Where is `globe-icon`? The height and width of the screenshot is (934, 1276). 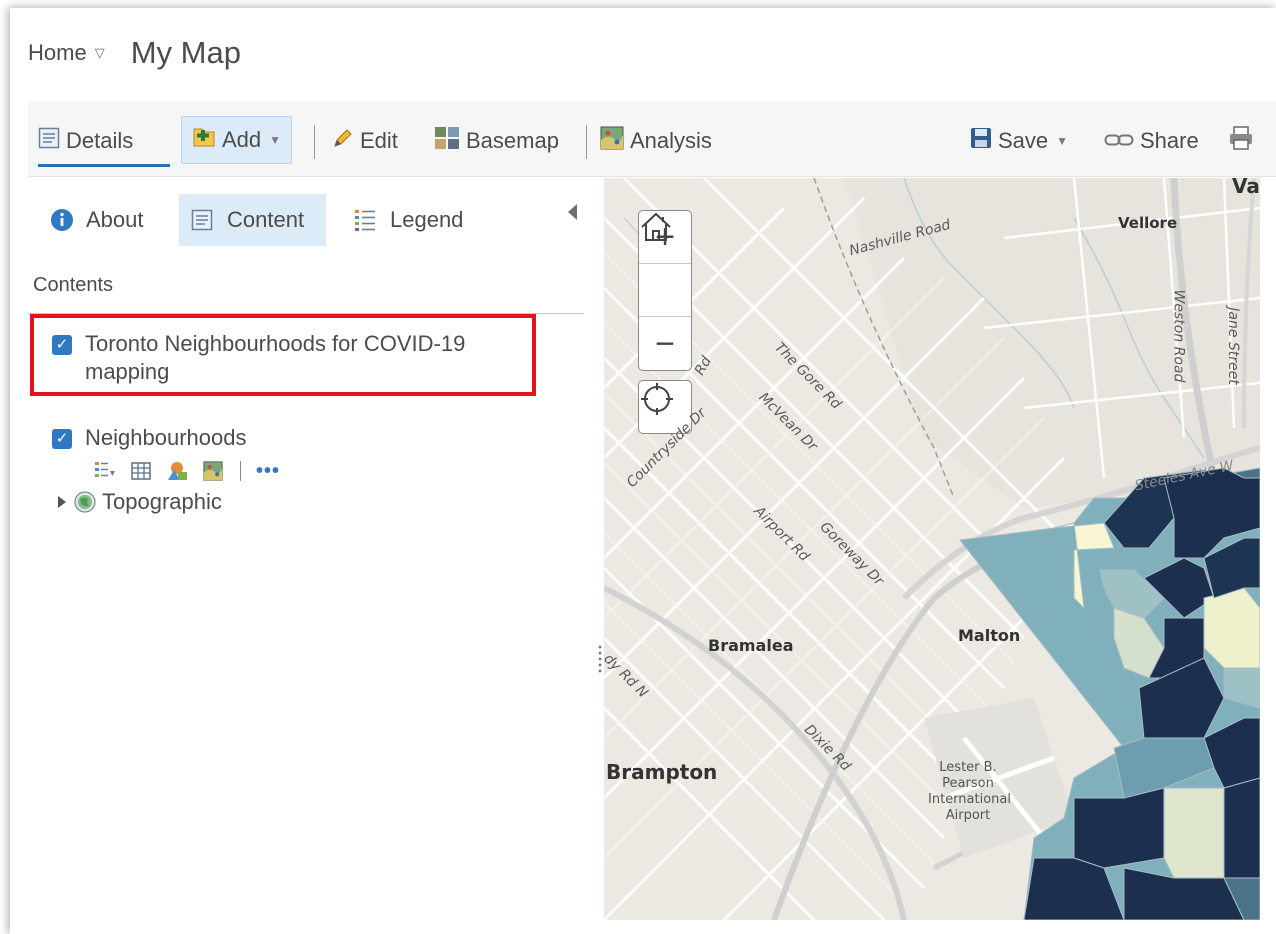 globe-icon is located at coordinates (85, 502).